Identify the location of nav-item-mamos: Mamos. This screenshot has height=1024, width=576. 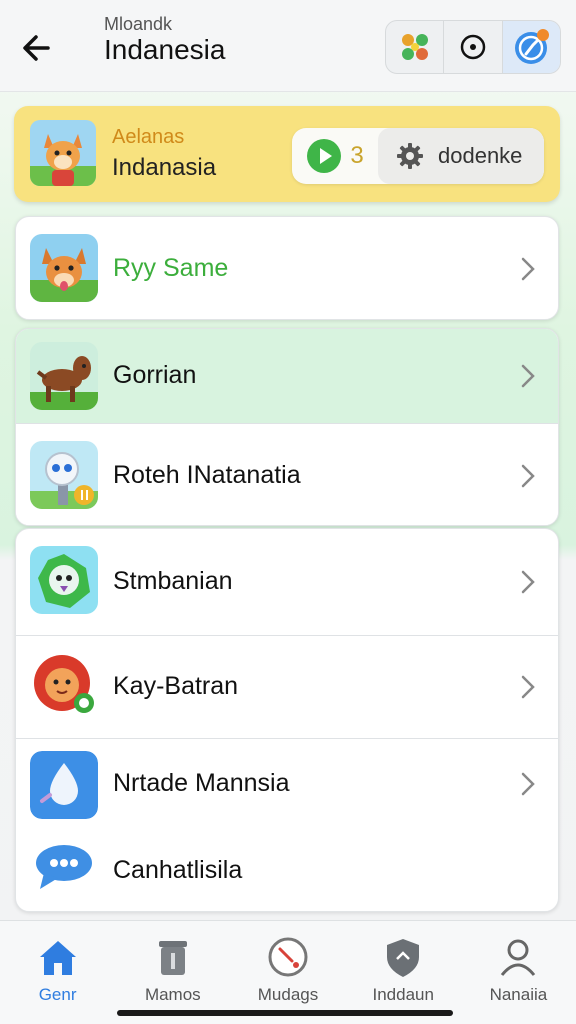
(172, 972).